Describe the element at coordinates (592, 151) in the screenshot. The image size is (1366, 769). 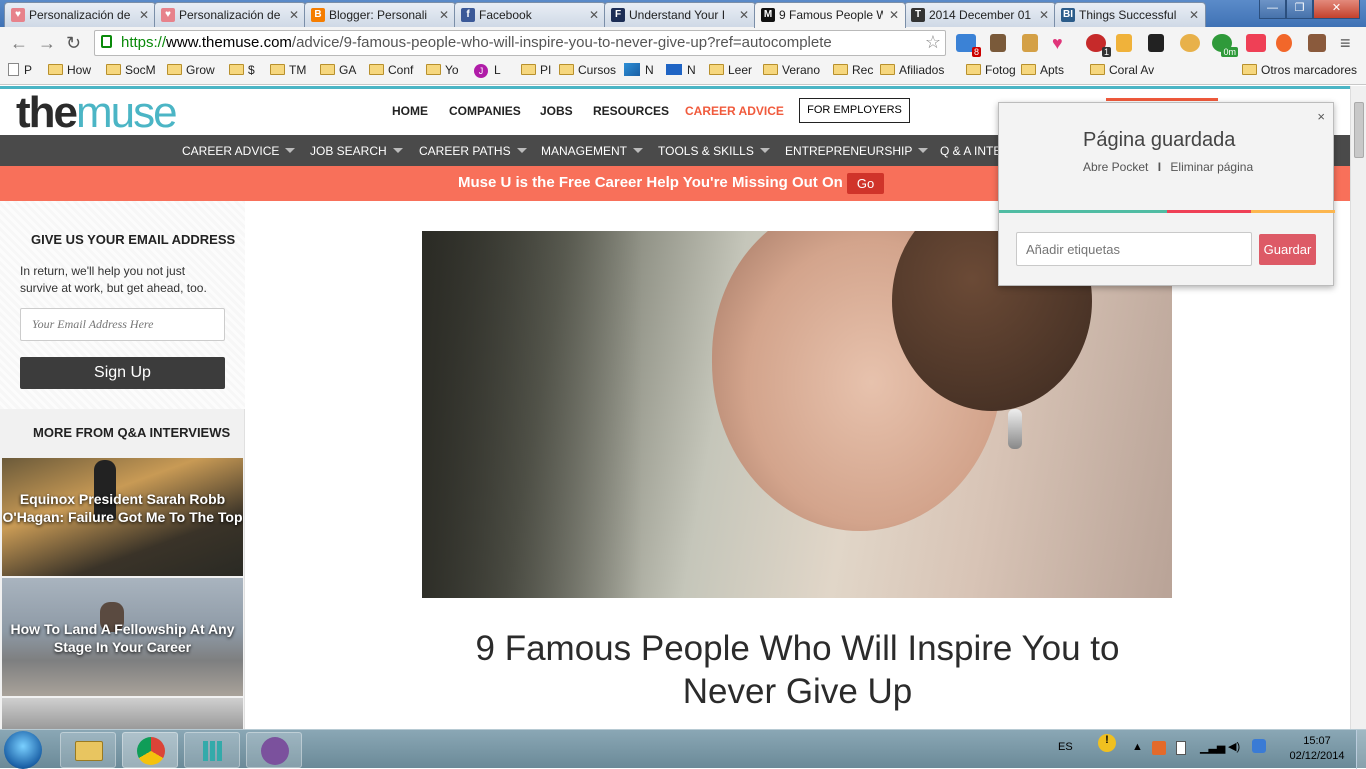
I see `secnav-management: MANAGEMENT` at that location.